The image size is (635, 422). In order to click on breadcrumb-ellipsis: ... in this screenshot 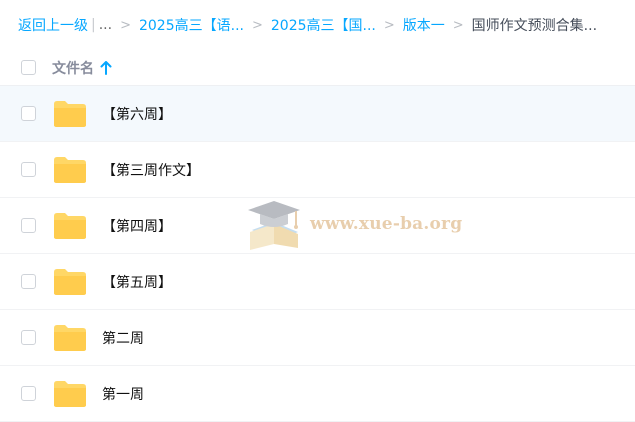, I will do `click(105, 25)`.